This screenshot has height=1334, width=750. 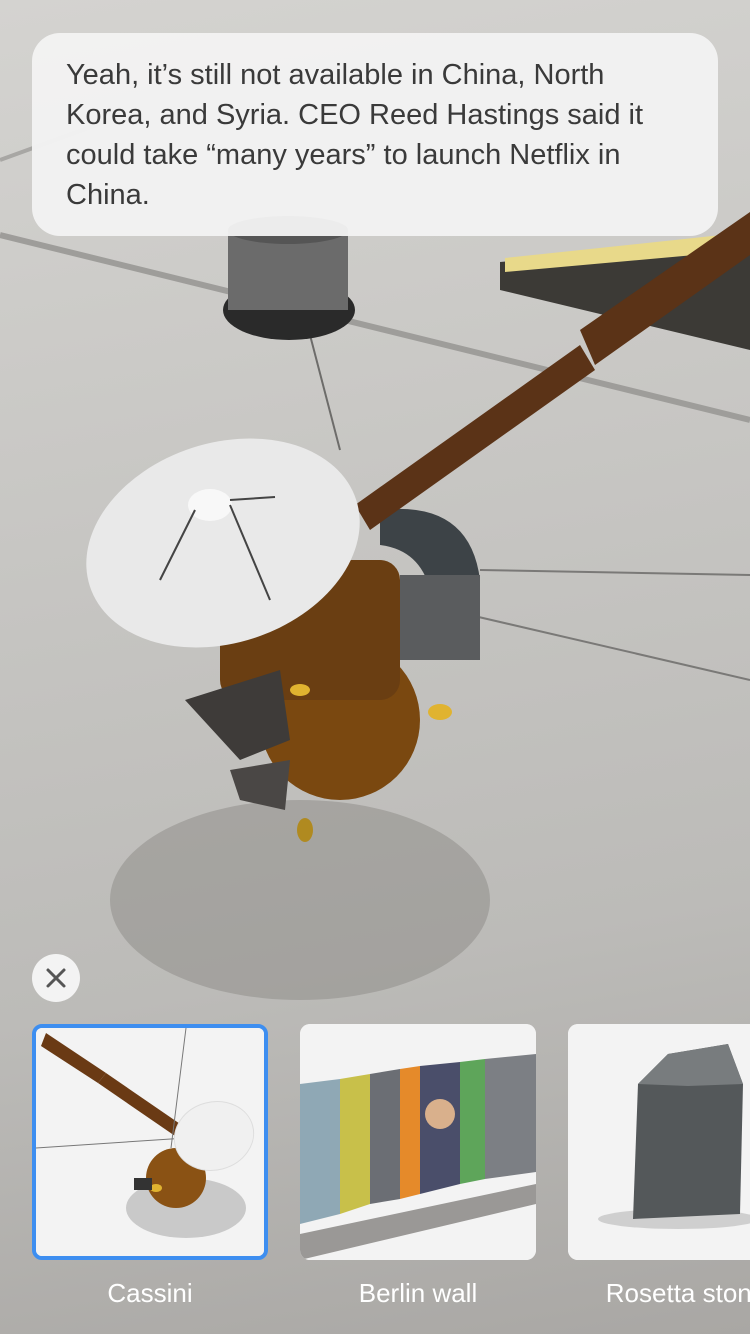 I want to click on berlin-wall-thumbnail-icon, so click(x=418, y=1142).